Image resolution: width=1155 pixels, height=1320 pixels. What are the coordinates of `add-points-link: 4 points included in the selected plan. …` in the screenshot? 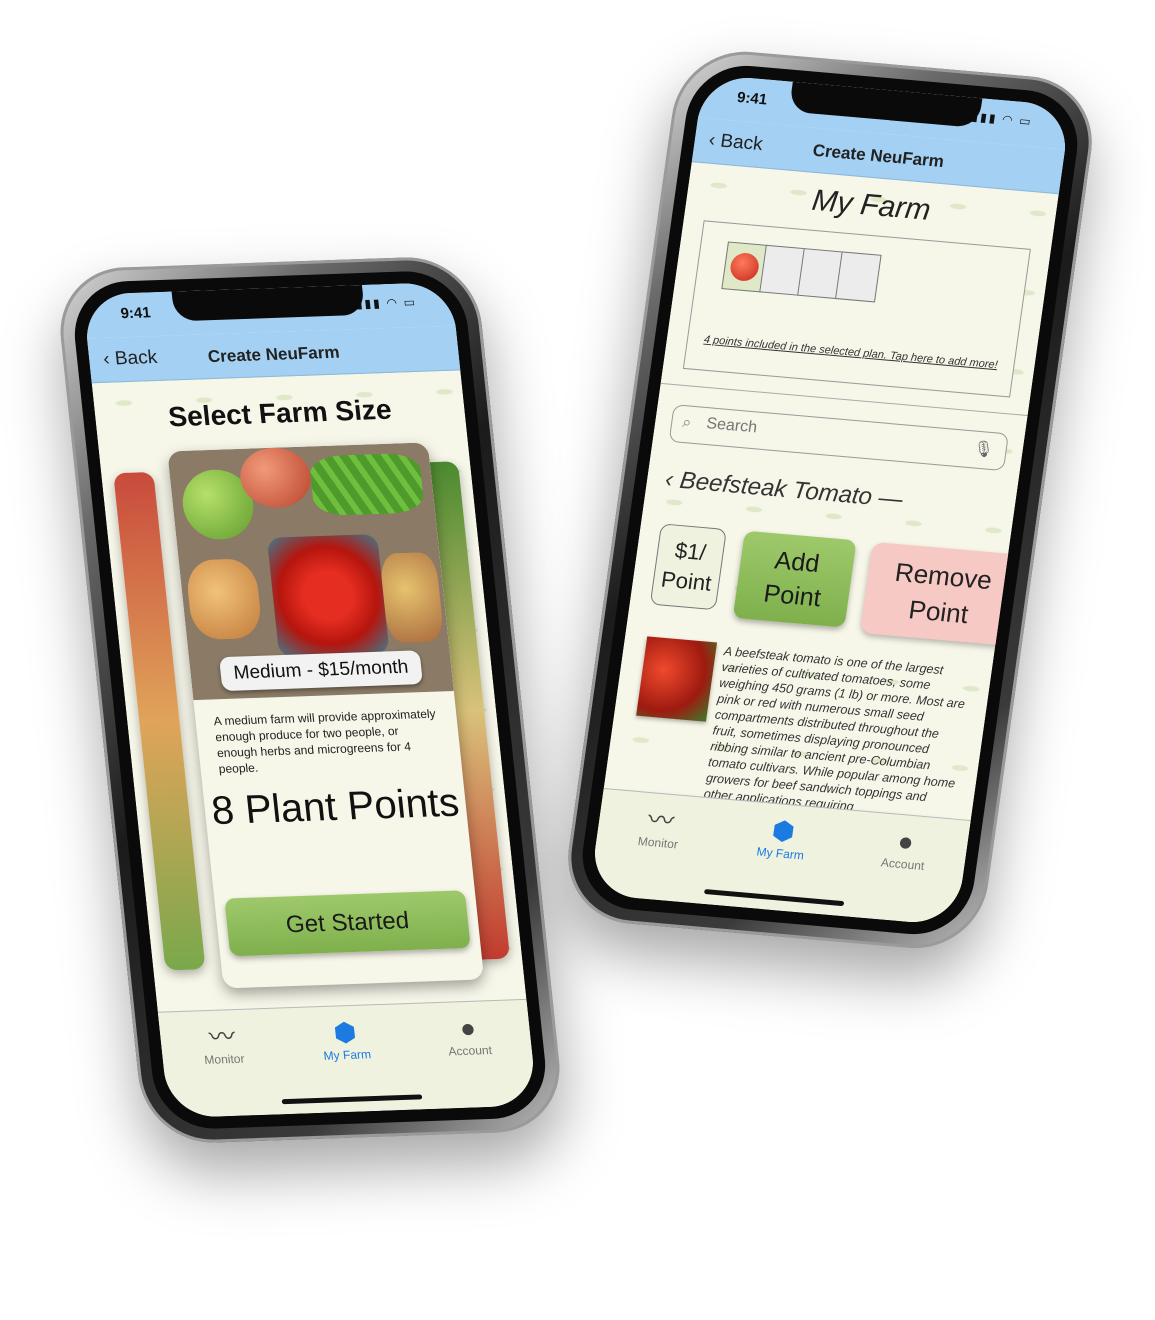 It's located at (850, 352).